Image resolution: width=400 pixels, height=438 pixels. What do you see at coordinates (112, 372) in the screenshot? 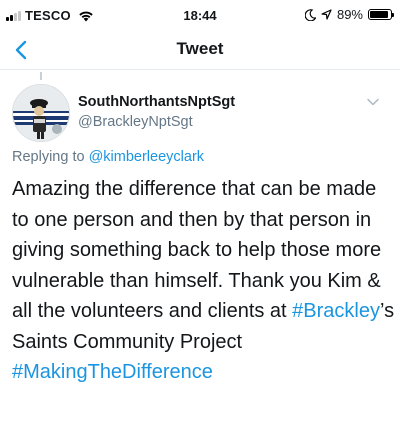
I see `hashtag-making-the-difference-link: #MakingTheDifference` at bounding box center [112, 372].